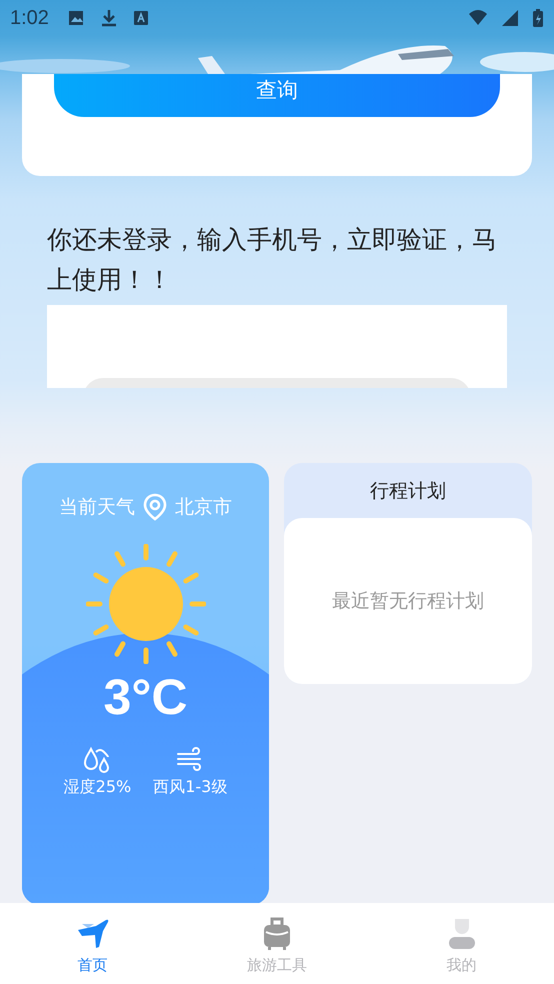  What do you see at coordinates (203, 507) in the screenshot?
I see `city-name: 北京市` at bounding box center [203, 507].